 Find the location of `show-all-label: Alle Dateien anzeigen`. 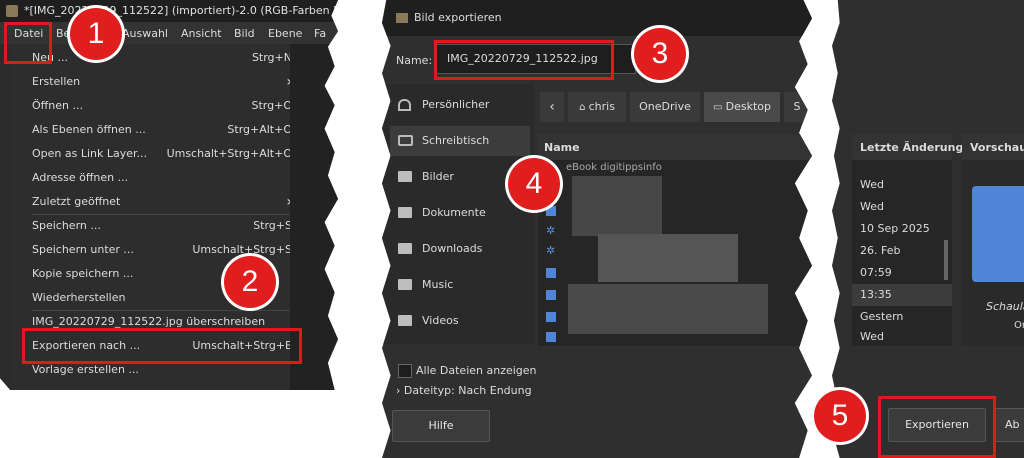

show-all-label: Alle Dateien anzeigen is located at coordinates (476, 370).